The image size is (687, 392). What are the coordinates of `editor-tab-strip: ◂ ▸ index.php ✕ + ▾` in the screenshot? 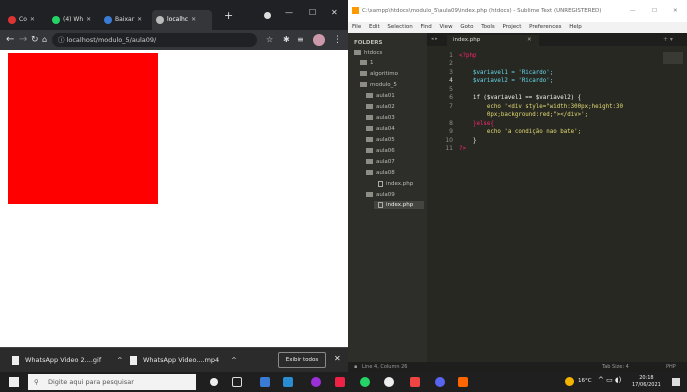 It's located at (557, 39).